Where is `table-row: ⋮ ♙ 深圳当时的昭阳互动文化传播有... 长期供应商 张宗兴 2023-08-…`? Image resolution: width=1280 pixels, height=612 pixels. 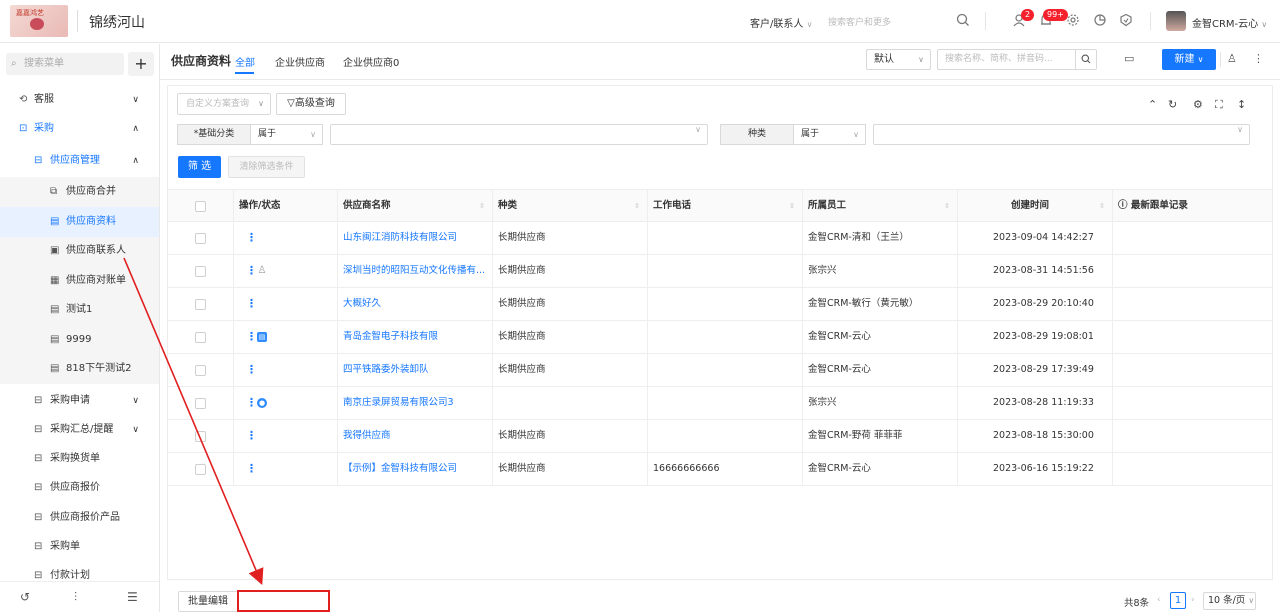 table-row: ⋮ ♙ 深圳当时的昭阳互动文化传播有... 长期供应商 张宗兴 2023-08-… is located at coordinates (720, 271).